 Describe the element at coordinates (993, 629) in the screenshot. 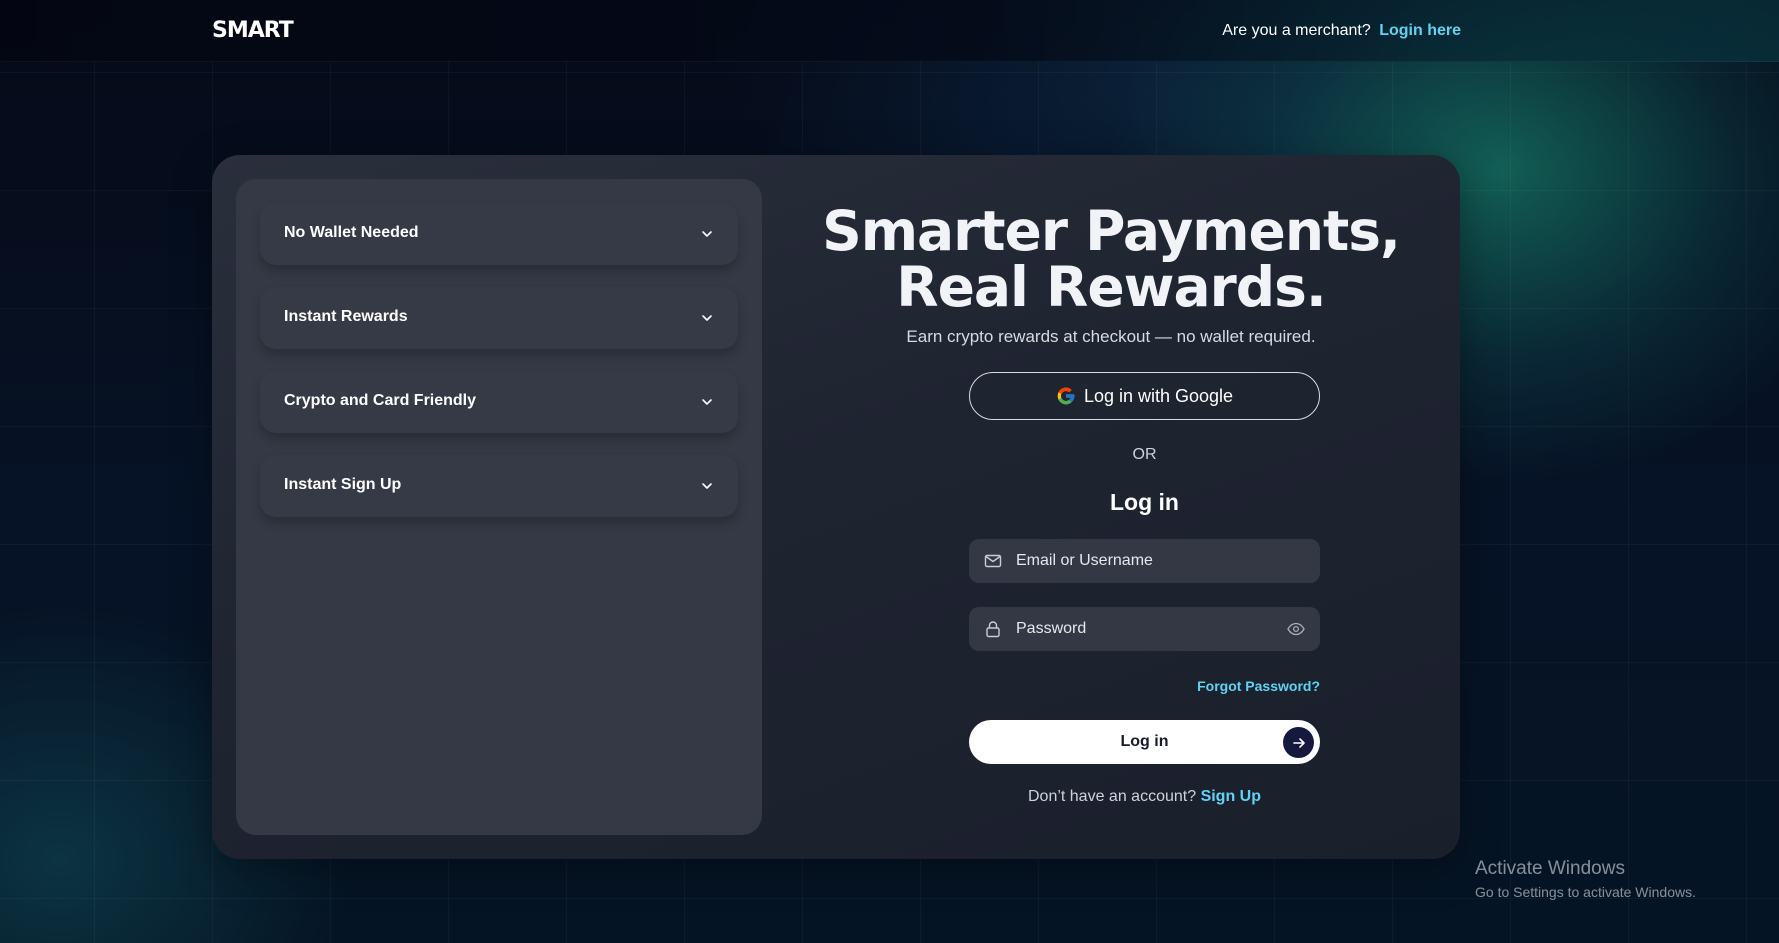

I see `lock-icon` at that location.